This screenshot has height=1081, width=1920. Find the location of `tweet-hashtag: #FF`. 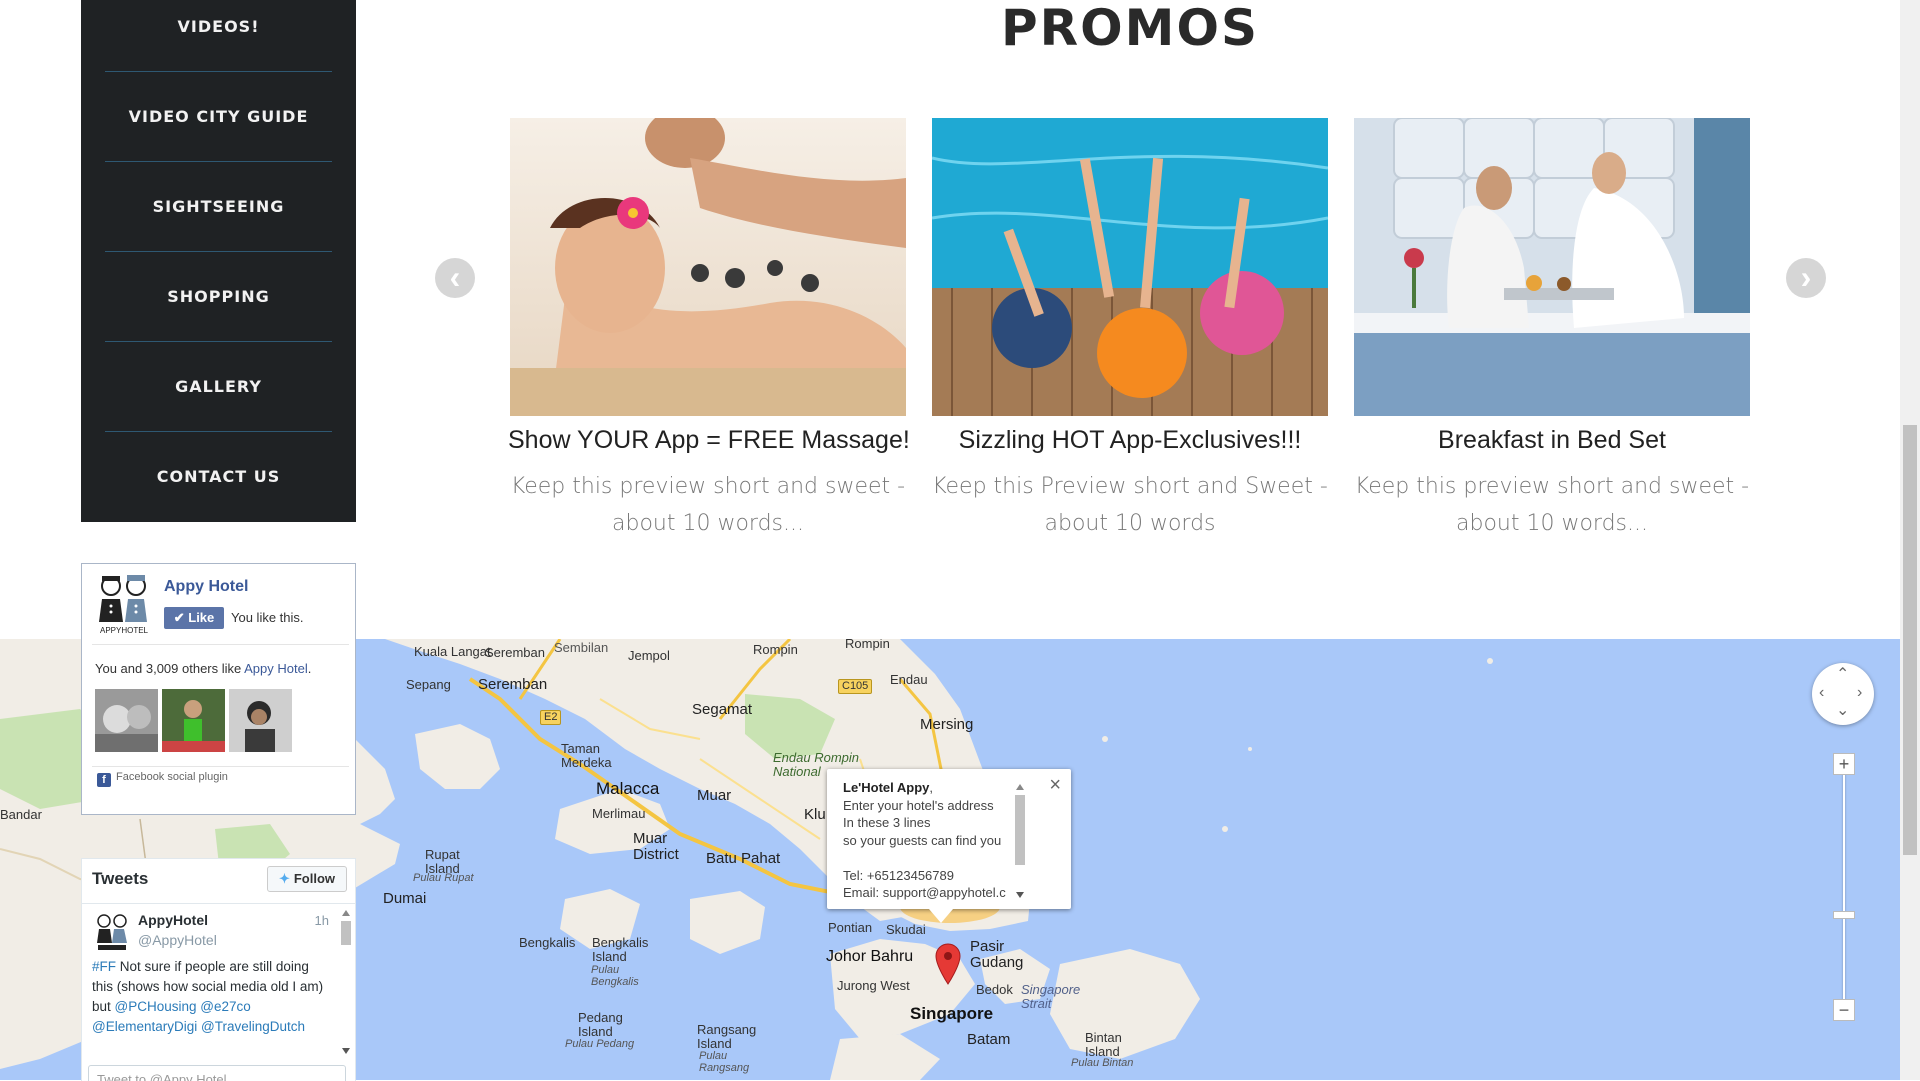

tweet-hashtag: #FF is located at coordinates (104, 966).